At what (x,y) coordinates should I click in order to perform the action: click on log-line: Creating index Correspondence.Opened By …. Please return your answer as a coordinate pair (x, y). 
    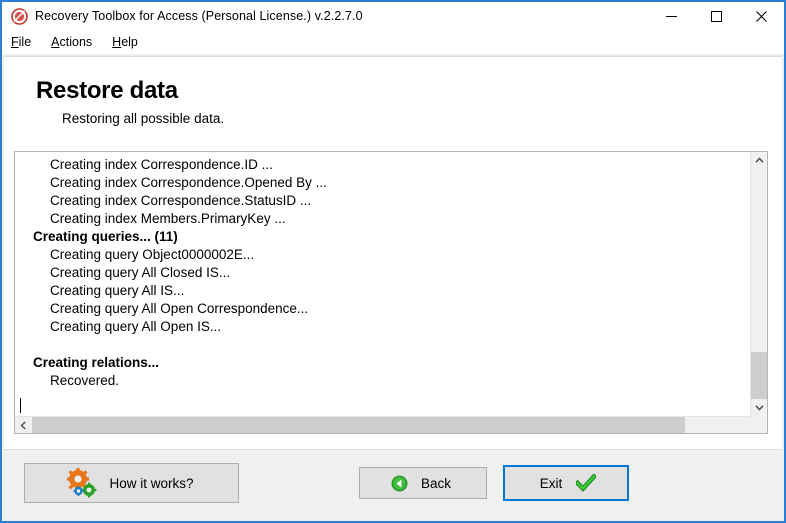
    Looking at the image, I should click on (188, 182).